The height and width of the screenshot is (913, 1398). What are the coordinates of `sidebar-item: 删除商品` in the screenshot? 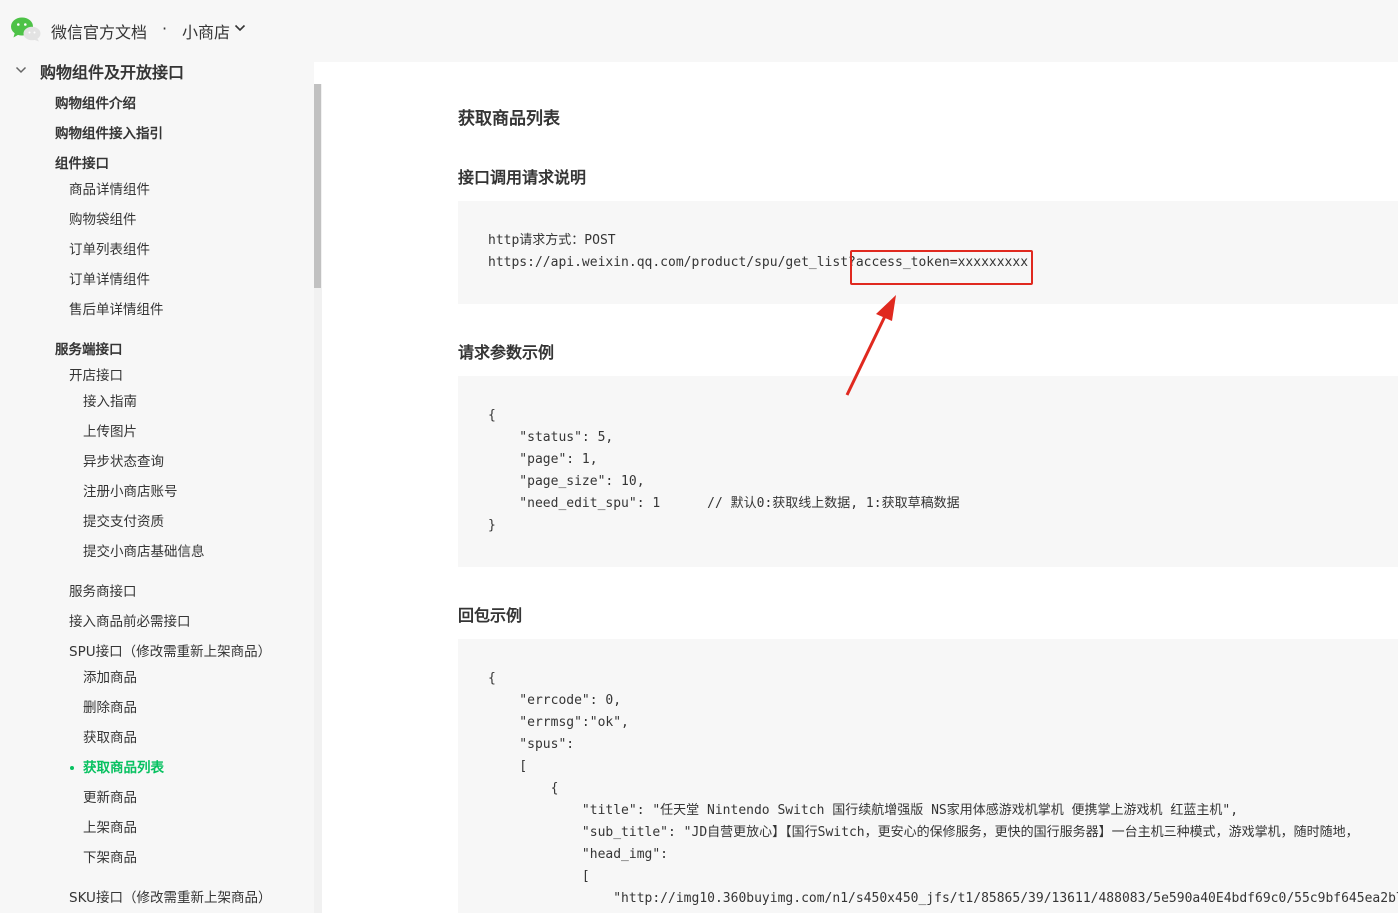 It's located at (110, 708).